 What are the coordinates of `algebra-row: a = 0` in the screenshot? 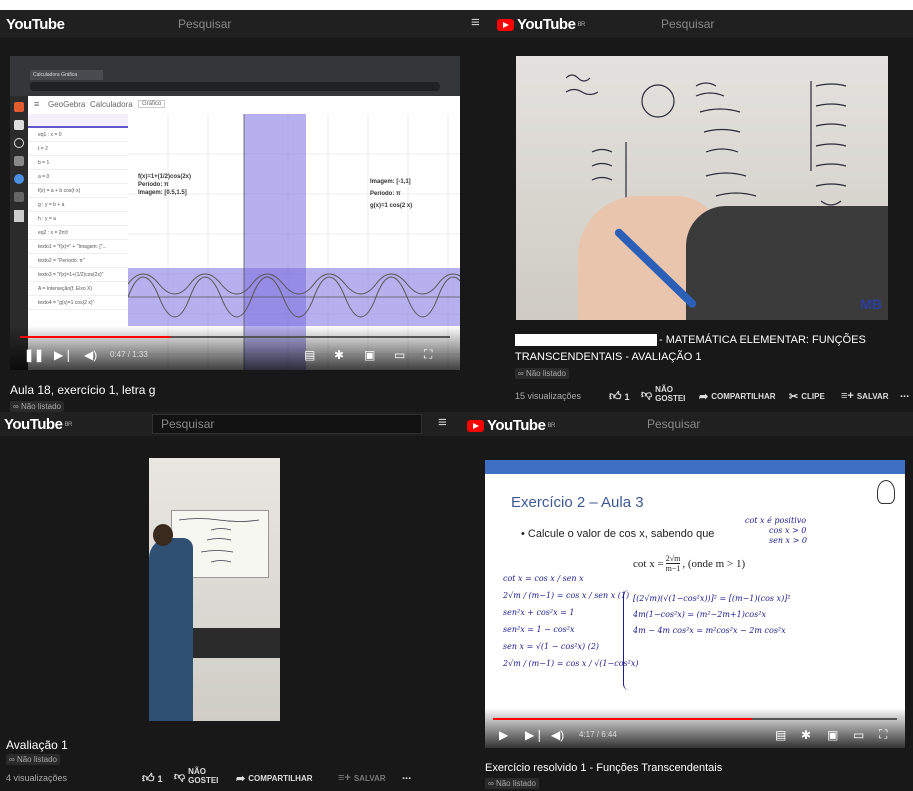 It's located at (78, 177).